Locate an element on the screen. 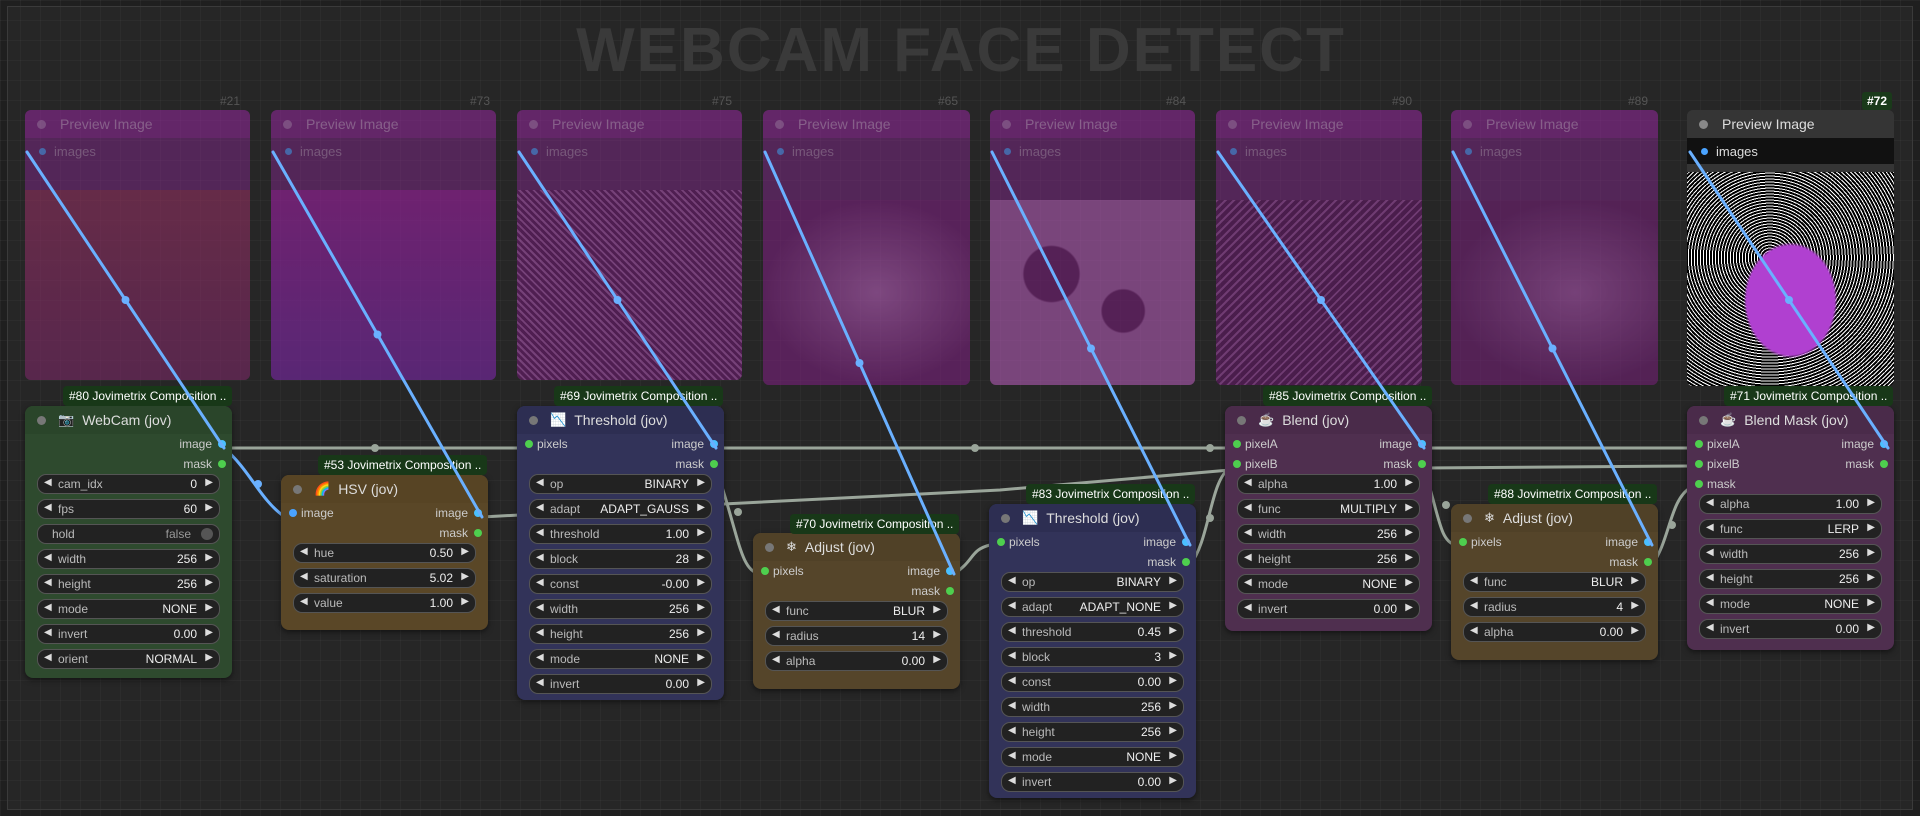  preview-image-65: Preview Image images is located at coordinates (866, 247).